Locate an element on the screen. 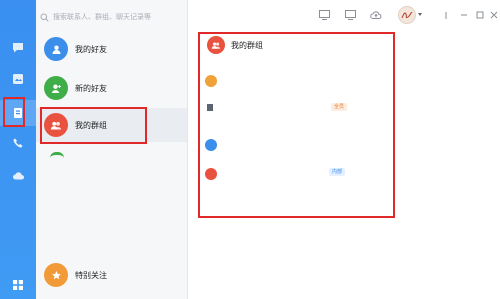  chat-icon is located at coordinates (18, 47).